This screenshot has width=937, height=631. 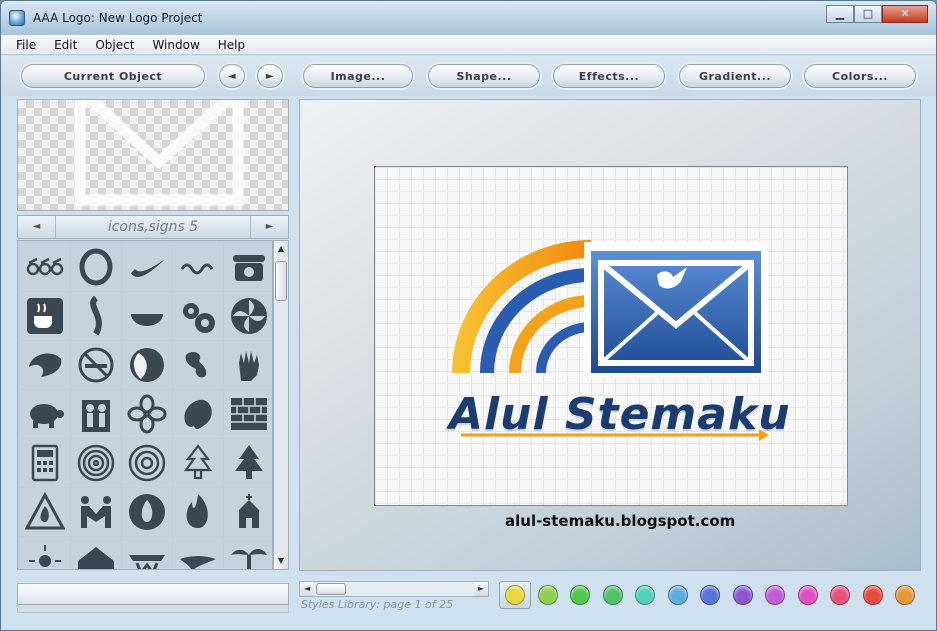 What do you see at coordinates (248, 553) in the screenshot?
I see `library-icon-palm-tree` at bounding box center [248, 553].